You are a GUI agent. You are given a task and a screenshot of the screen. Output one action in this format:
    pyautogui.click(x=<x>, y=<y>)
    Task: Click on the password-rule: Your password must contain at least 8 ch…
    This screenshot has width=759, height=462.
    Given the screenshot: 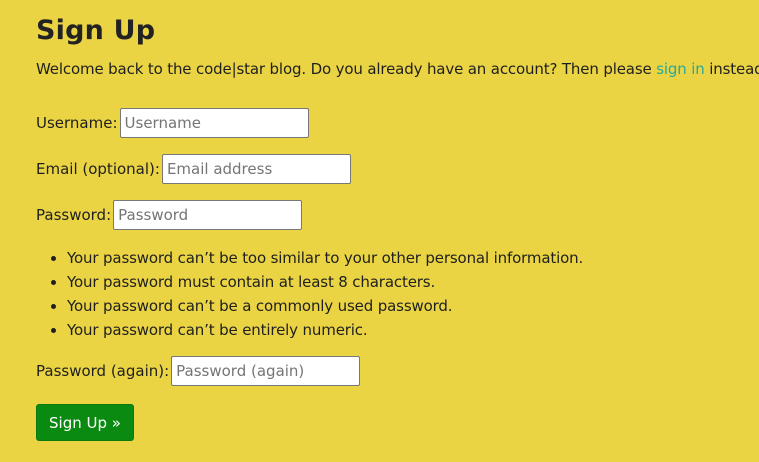 What is the action you would take?
    pyautogui.click(x=413, y=282)
    